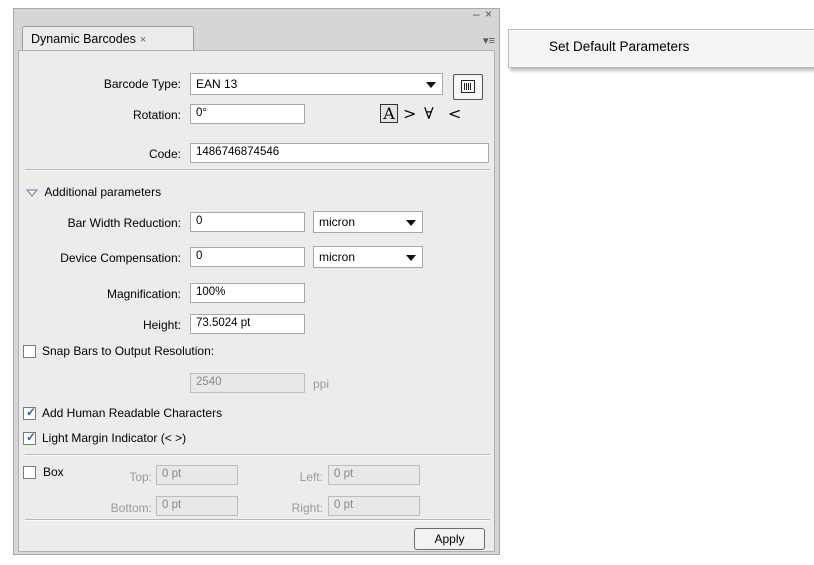 The height and width of the screenshot is (565, 814). Describe the element at coordinates (489, 40) in the screenshot. I see `panel-menu-icon: ▾≡` at that location.